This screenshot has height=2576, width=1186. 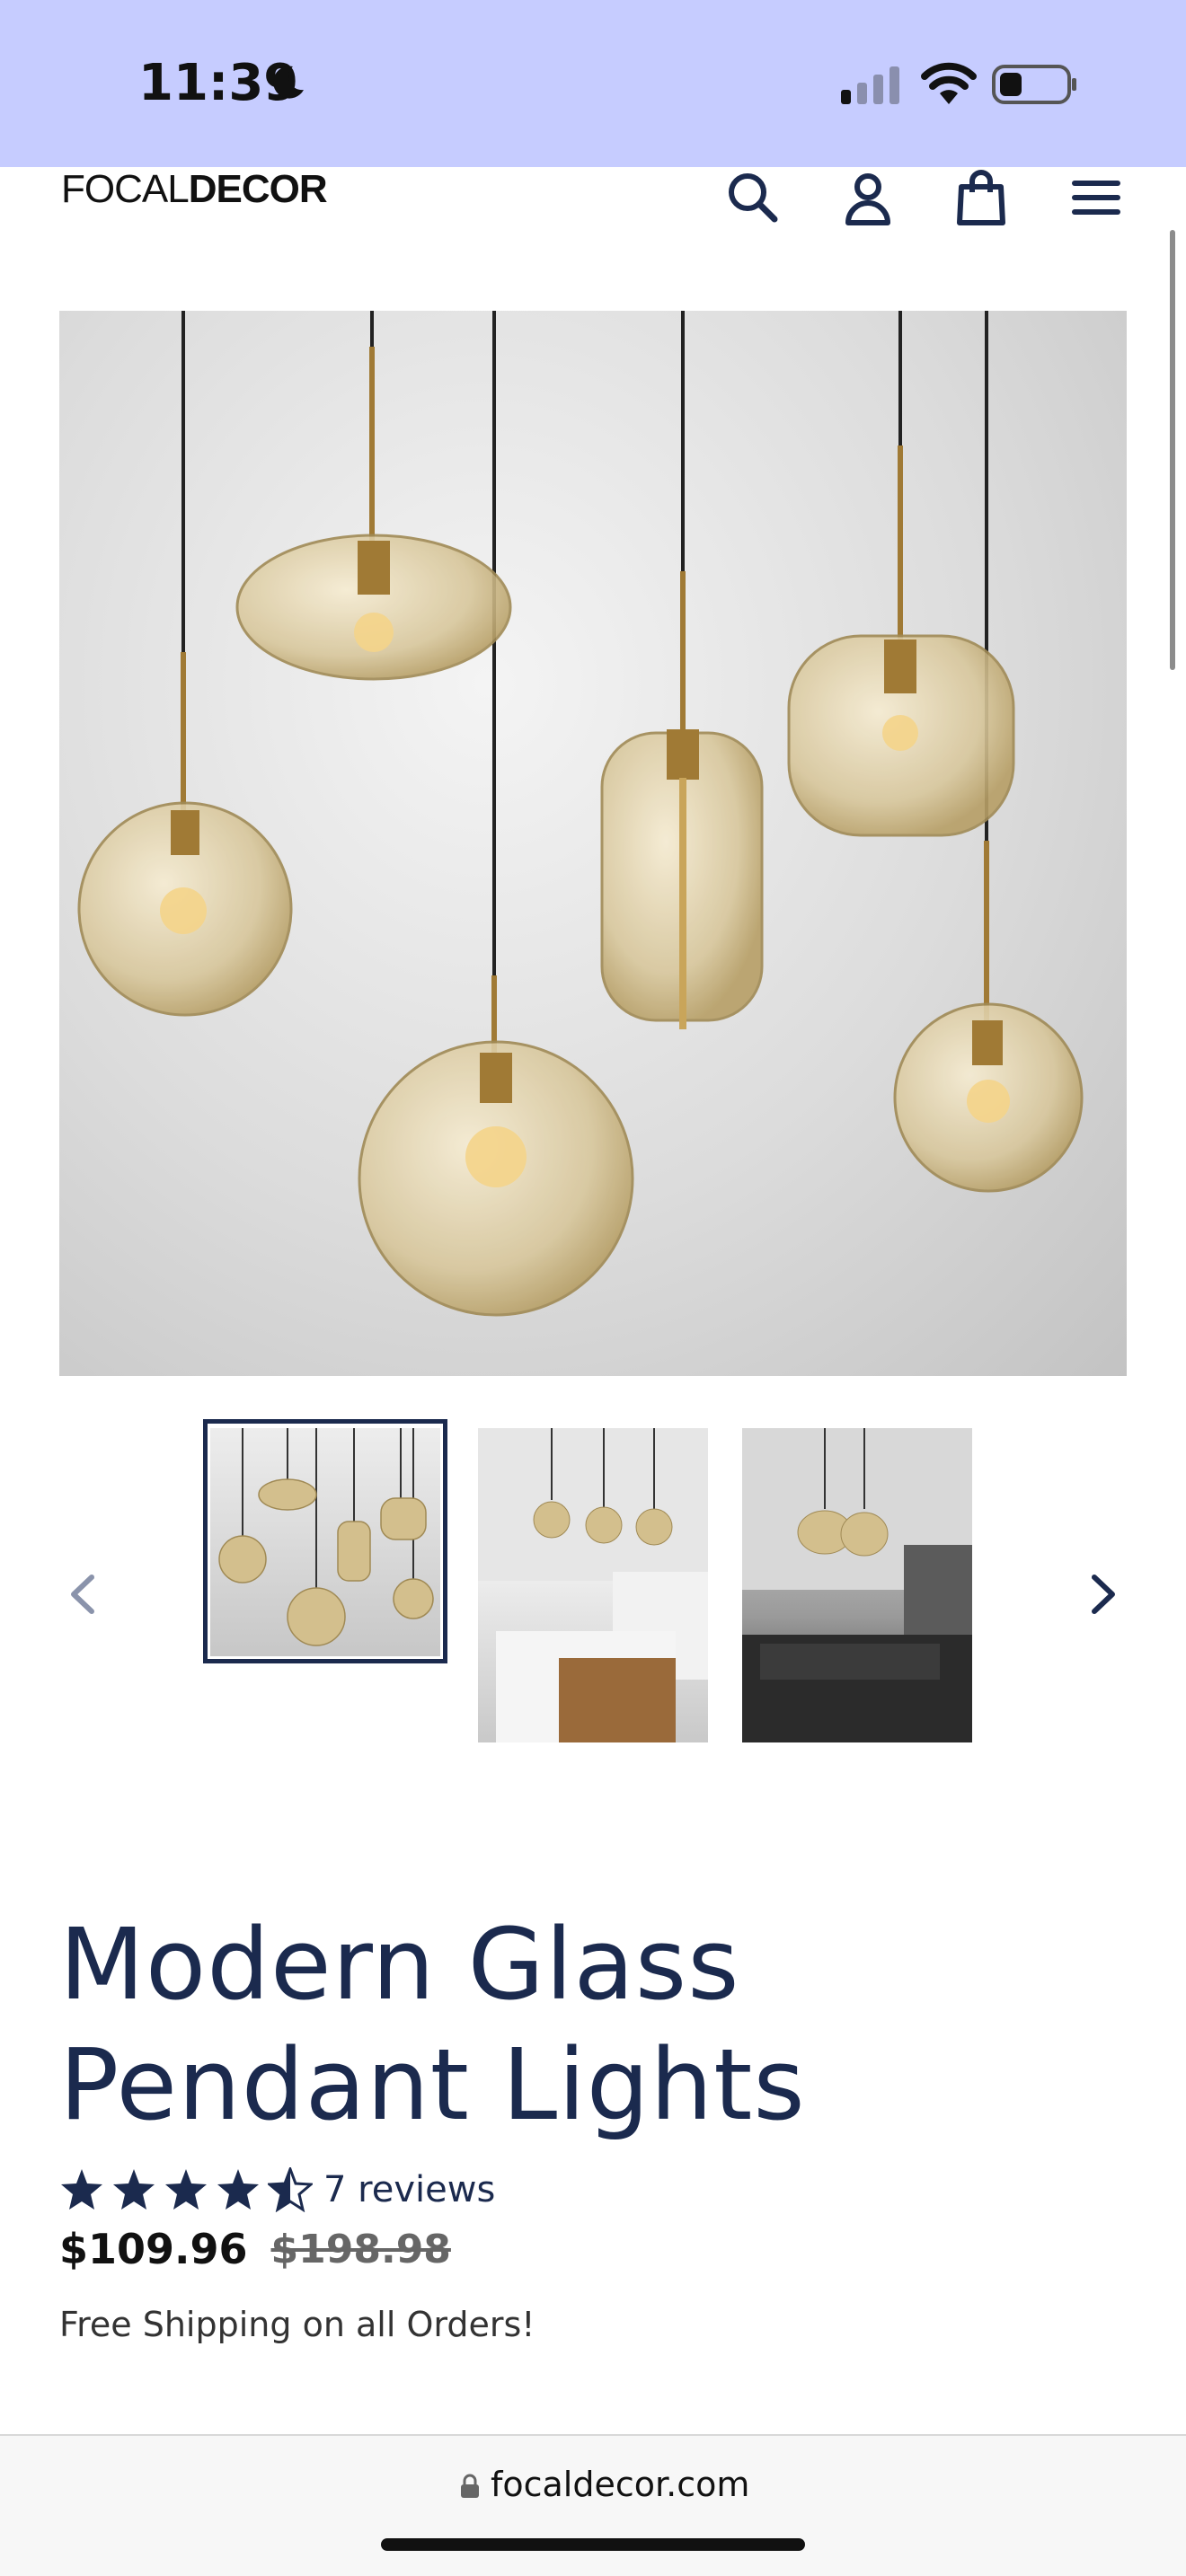 What do you see at coordinates (620, 2484) in the screenshot?
I see `browser-url: focaldecor.com` at bounding box center [620, 2484].